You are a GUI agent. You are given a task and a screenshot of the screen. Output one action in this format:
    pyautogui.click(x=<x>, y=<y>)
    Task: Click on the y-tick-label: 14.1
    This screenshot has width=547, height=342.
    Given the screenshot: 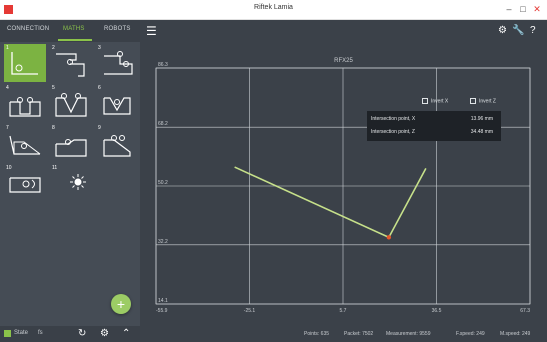 What is the action you would take?
    pyautogui.click(x=163, y=301)
    